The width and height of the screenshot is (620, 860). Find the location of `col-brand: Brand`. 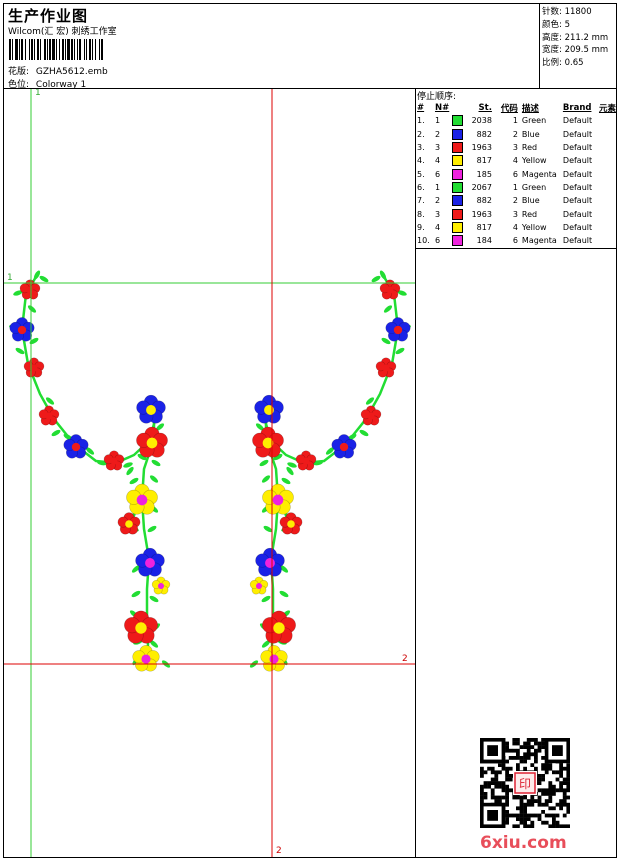

col-brand: Brand is located at coordinates (577, 107).